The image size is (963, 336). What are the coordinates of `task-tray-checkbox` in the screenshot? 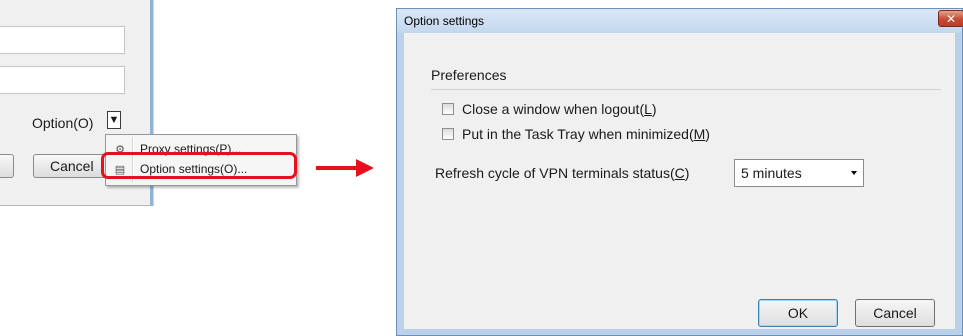 It's located at (448, 134).